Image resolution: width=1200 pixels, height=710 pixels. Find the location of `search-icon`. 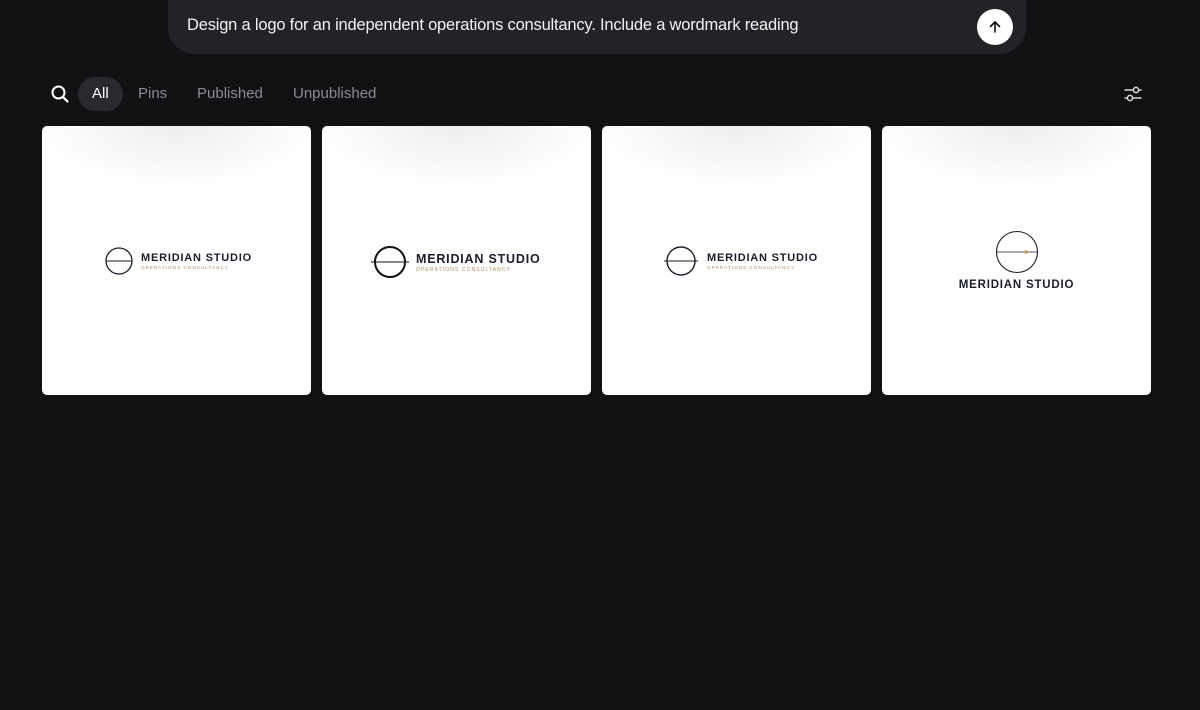

search-icon is located at coordinates (60, 94).